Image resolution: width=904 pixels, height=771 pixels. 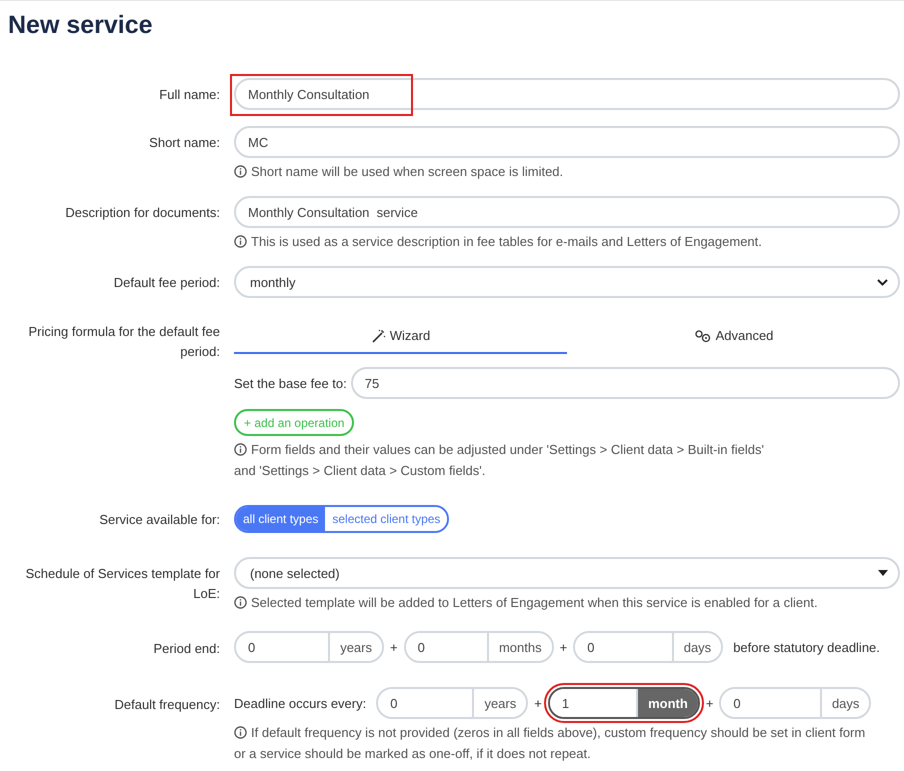 I want to click on tab: Wizard, so click(x=400, y=337).